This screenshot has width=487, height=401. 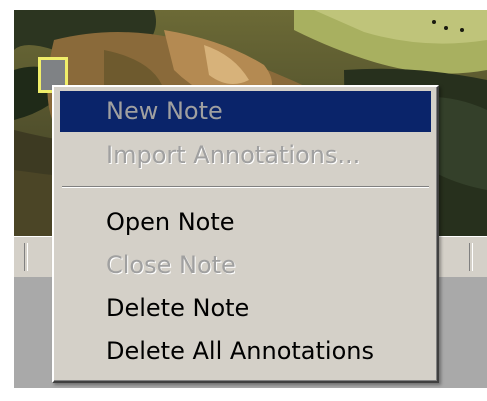 I want to click on menu-item-new-note: New Note, so click(x=245, y=111).